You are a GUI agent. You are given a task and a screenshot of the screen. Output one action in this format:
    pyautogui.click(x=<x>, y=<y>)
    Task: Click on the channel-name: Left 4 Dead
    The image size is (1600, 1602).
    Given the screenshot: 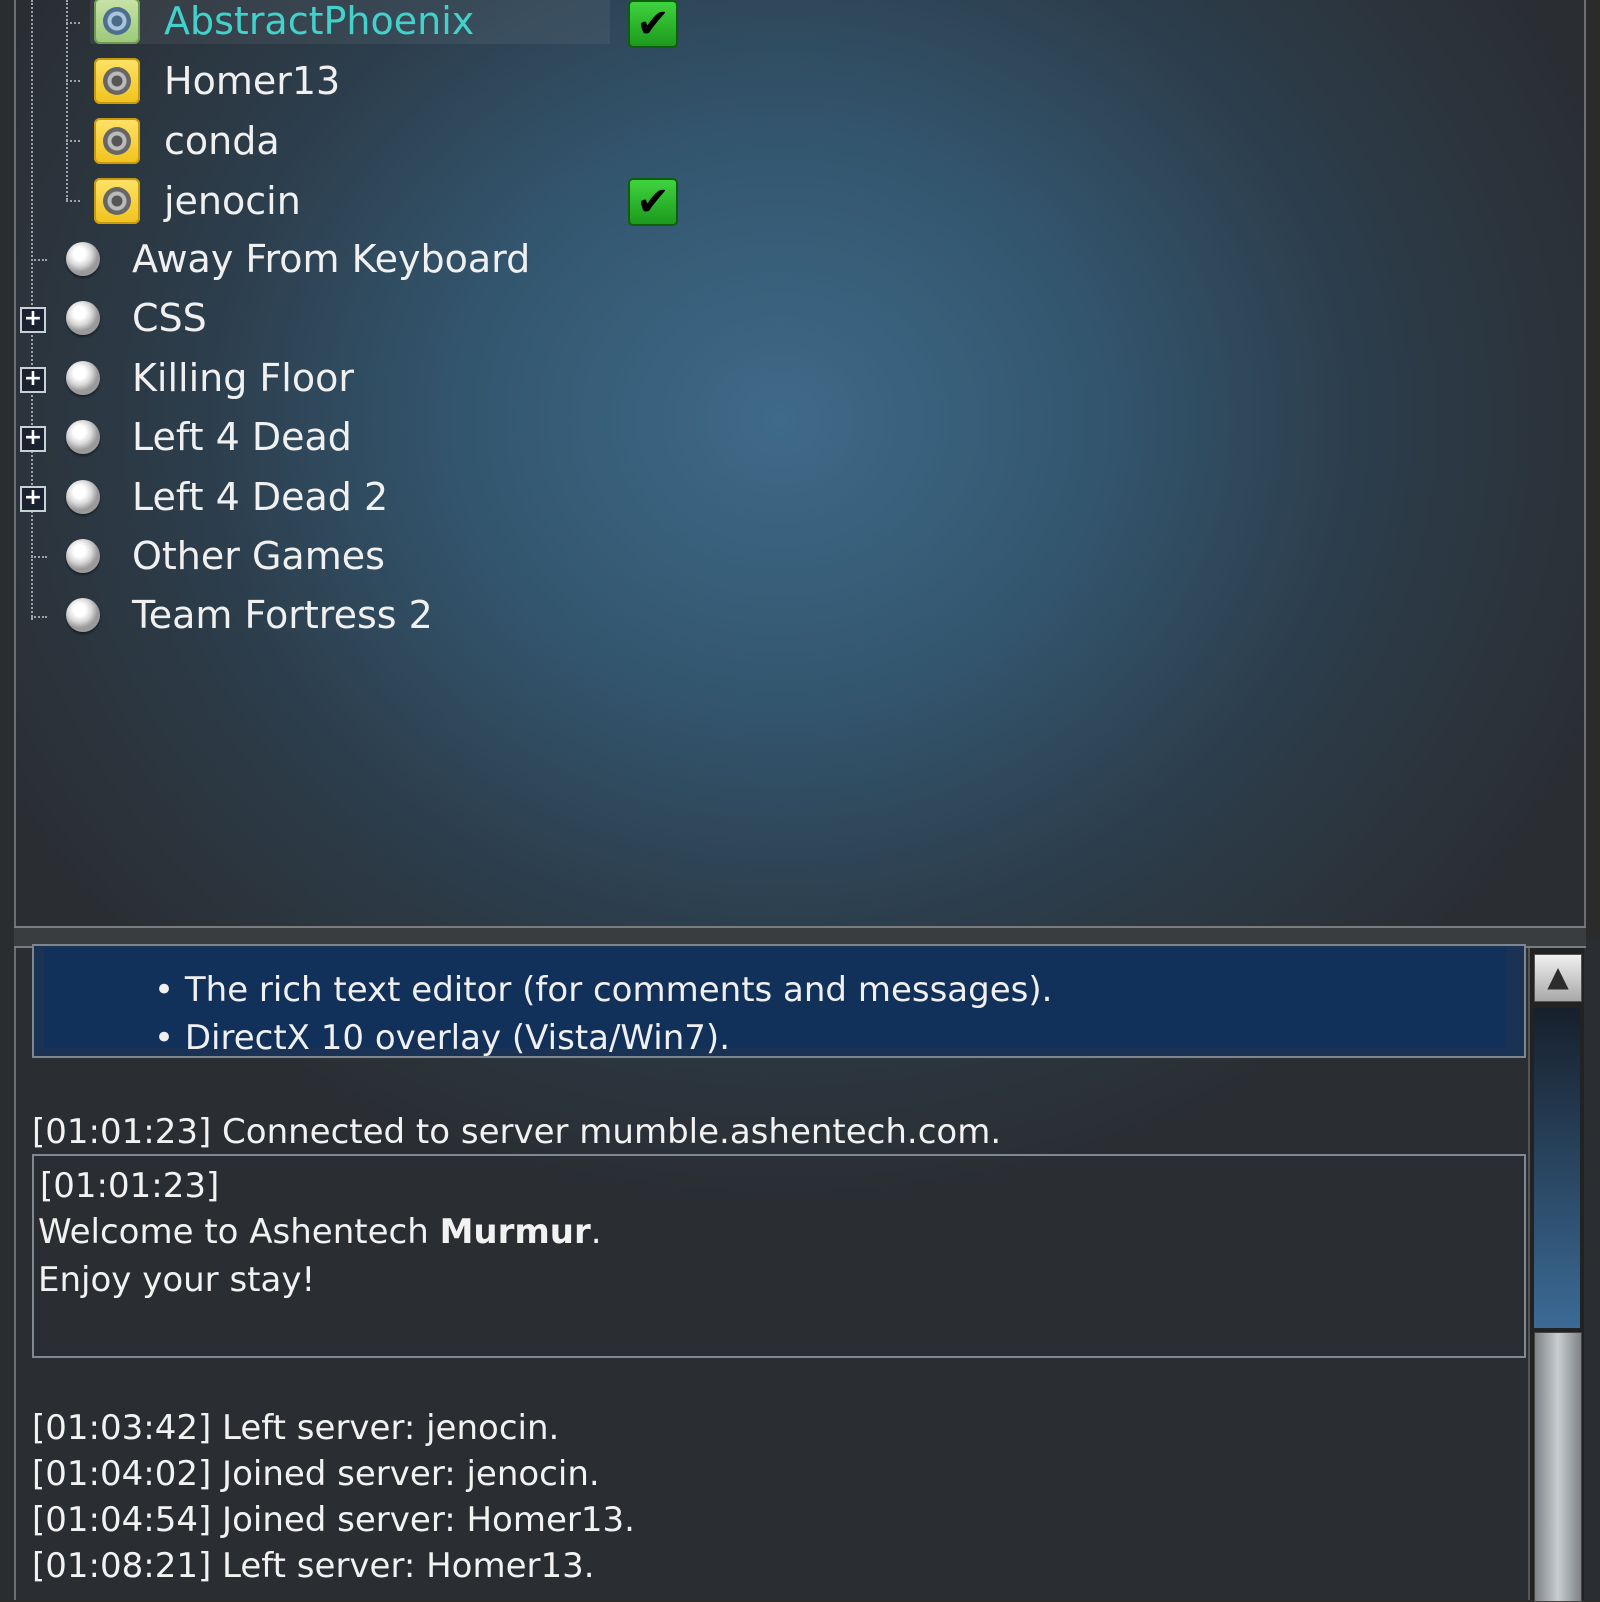 What is the action you would take?
    pyautogui.click(x=242, y=437)
    